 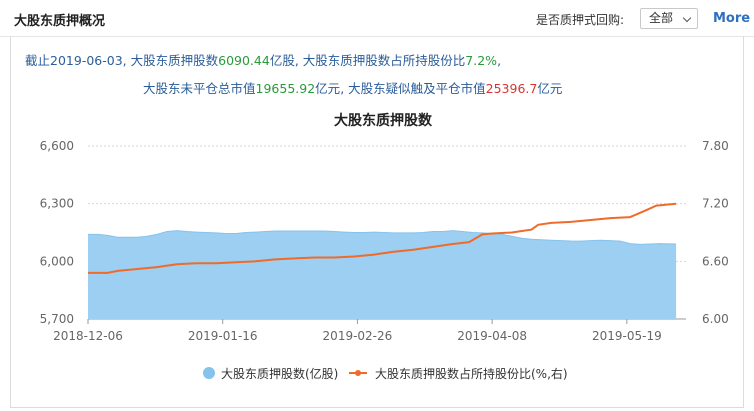 I want to click on x-tick-label: 2019-02-26, so click(x=358, y=336).